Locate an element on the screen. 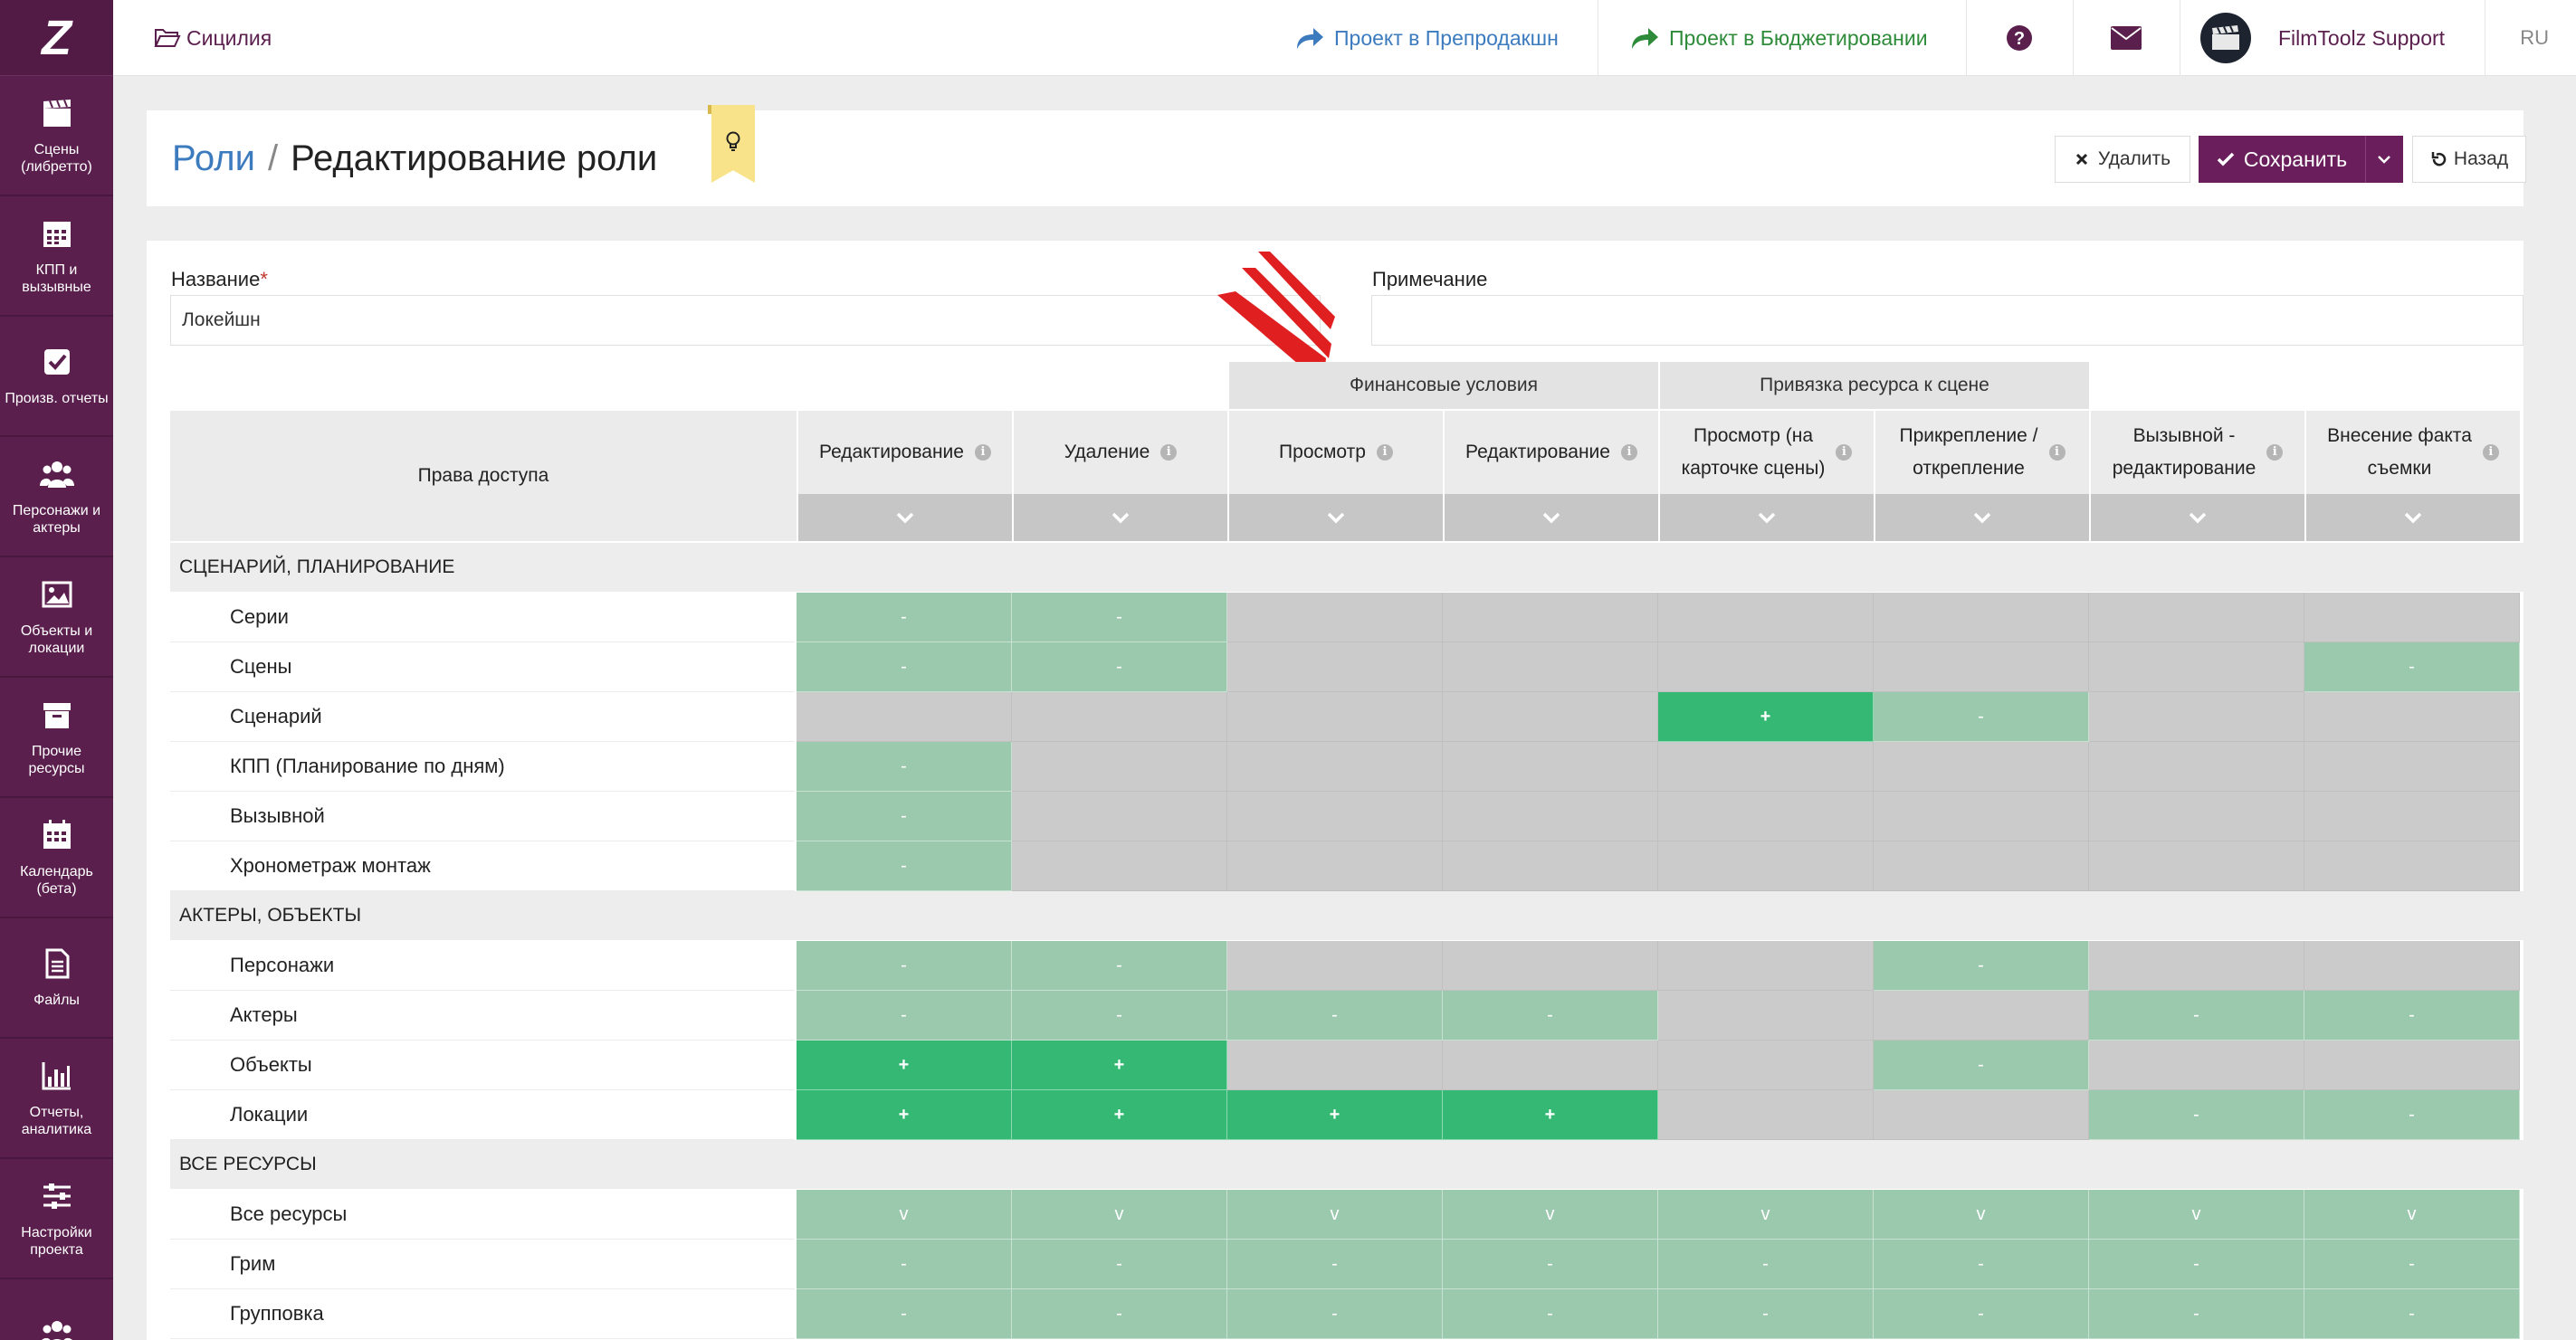  link-budget: Проект в Бюджетировании is located at coordinates (1778, 38).